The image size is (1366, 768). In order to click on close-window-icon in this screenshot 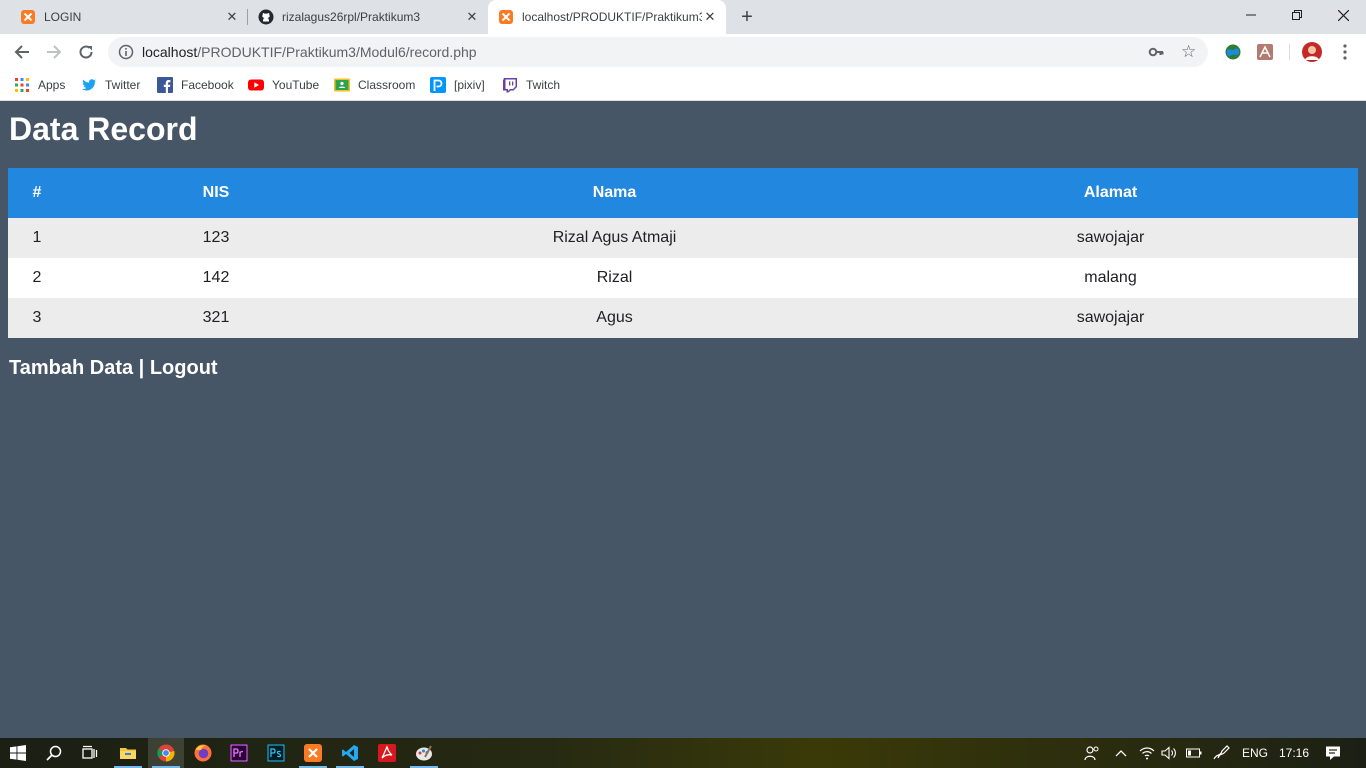, I will do `click(1343, 15)`.